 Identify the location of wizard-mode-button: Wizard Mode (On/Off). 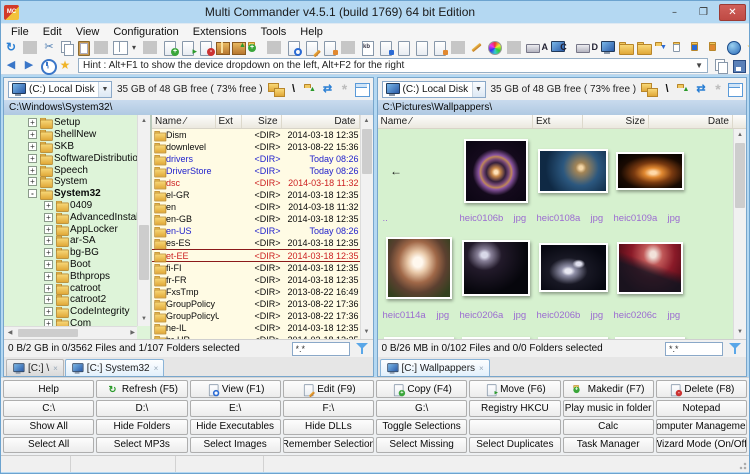
(701, 444).